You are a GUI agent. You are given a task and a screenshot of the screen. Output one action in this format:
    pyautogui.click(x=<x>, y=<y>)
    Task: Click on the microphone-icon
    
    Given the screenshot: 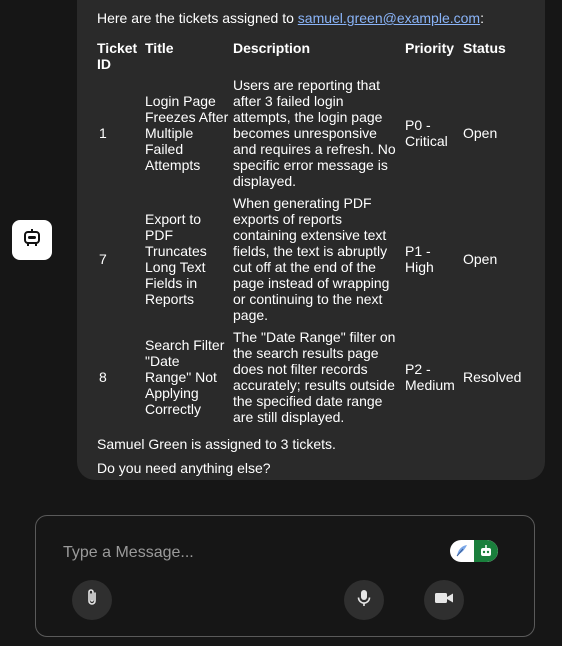 What is the action you would take?
    pyautogui.click(x=364, y=600)
    